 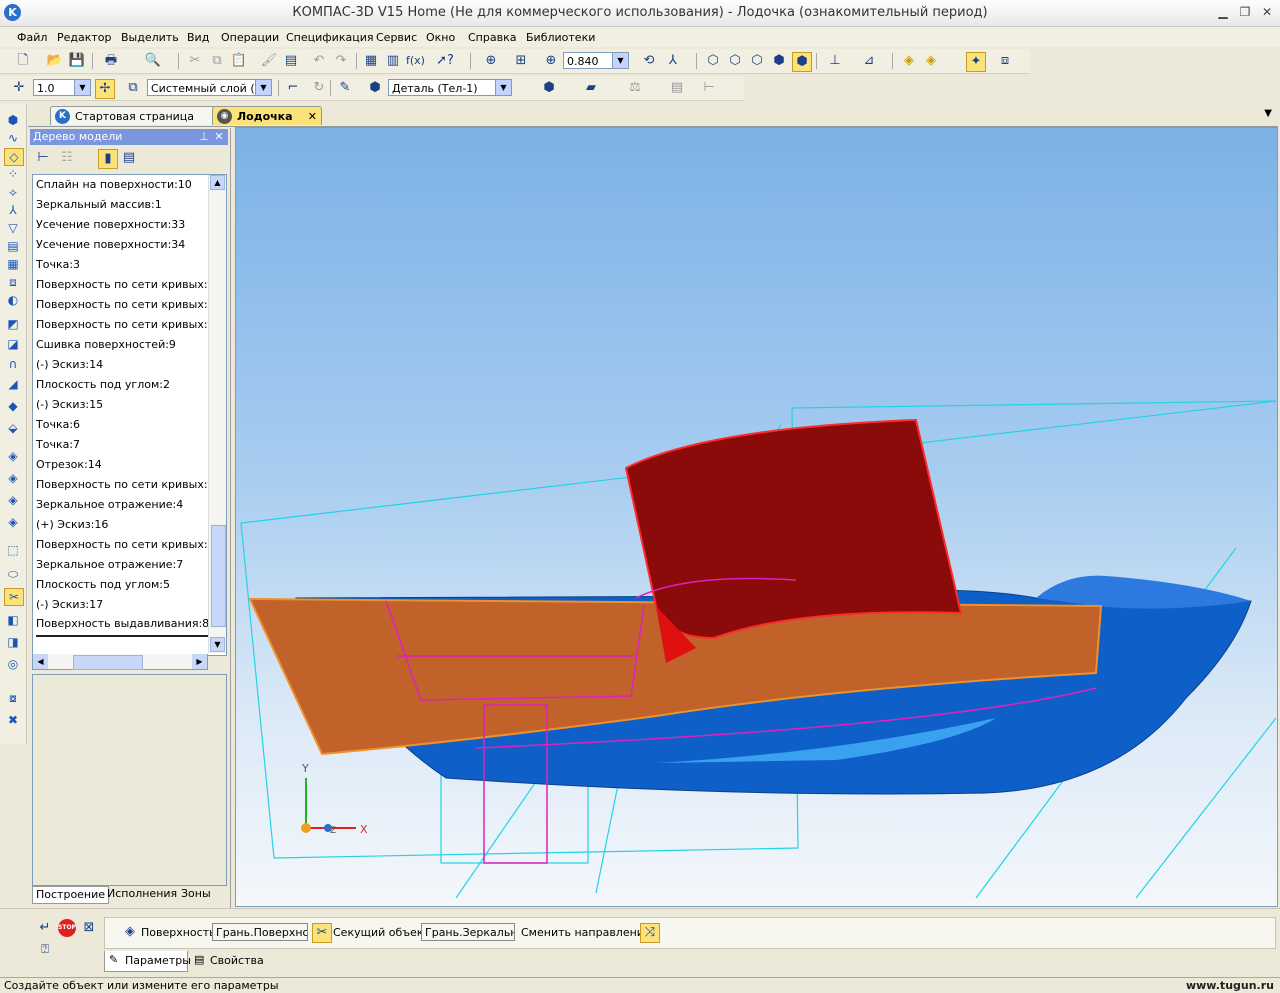 I want to click on tree-item-selected: Поверхность выдавливания:8, so click(x=123, y=626).